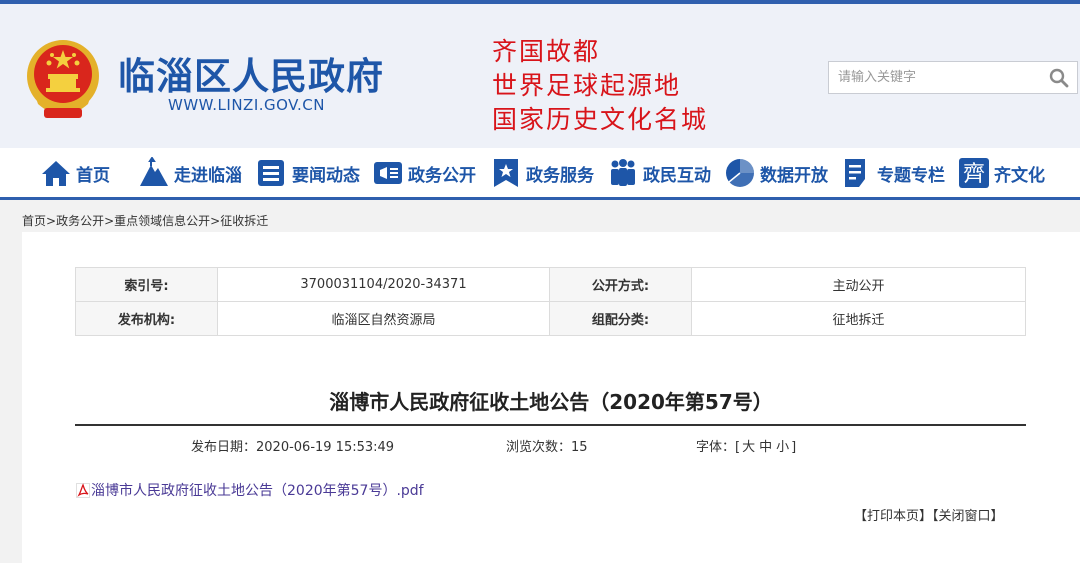  What do you see at coordinates (326, 175) in the screenshot?
I see `nav-label: 要闻动态` at bounding box center [326, 175].